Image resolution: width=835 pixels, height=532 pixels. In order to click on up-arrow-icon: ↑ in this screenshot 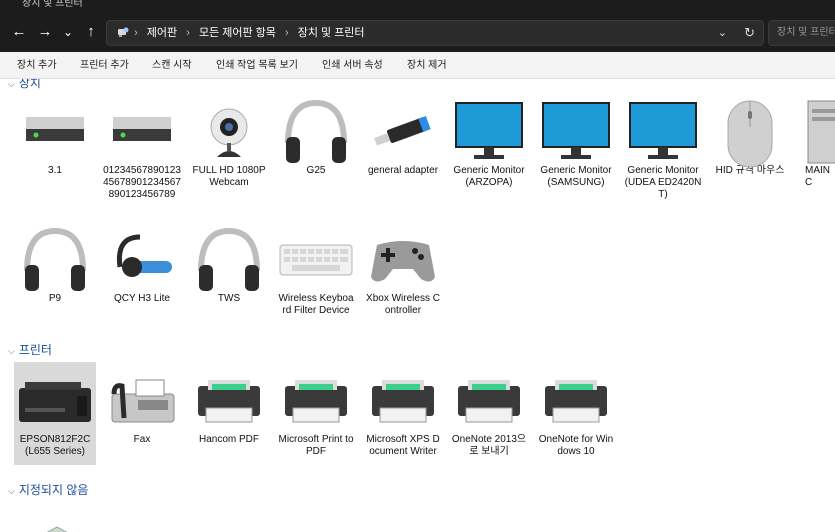, I will do `click(91, 31)`.